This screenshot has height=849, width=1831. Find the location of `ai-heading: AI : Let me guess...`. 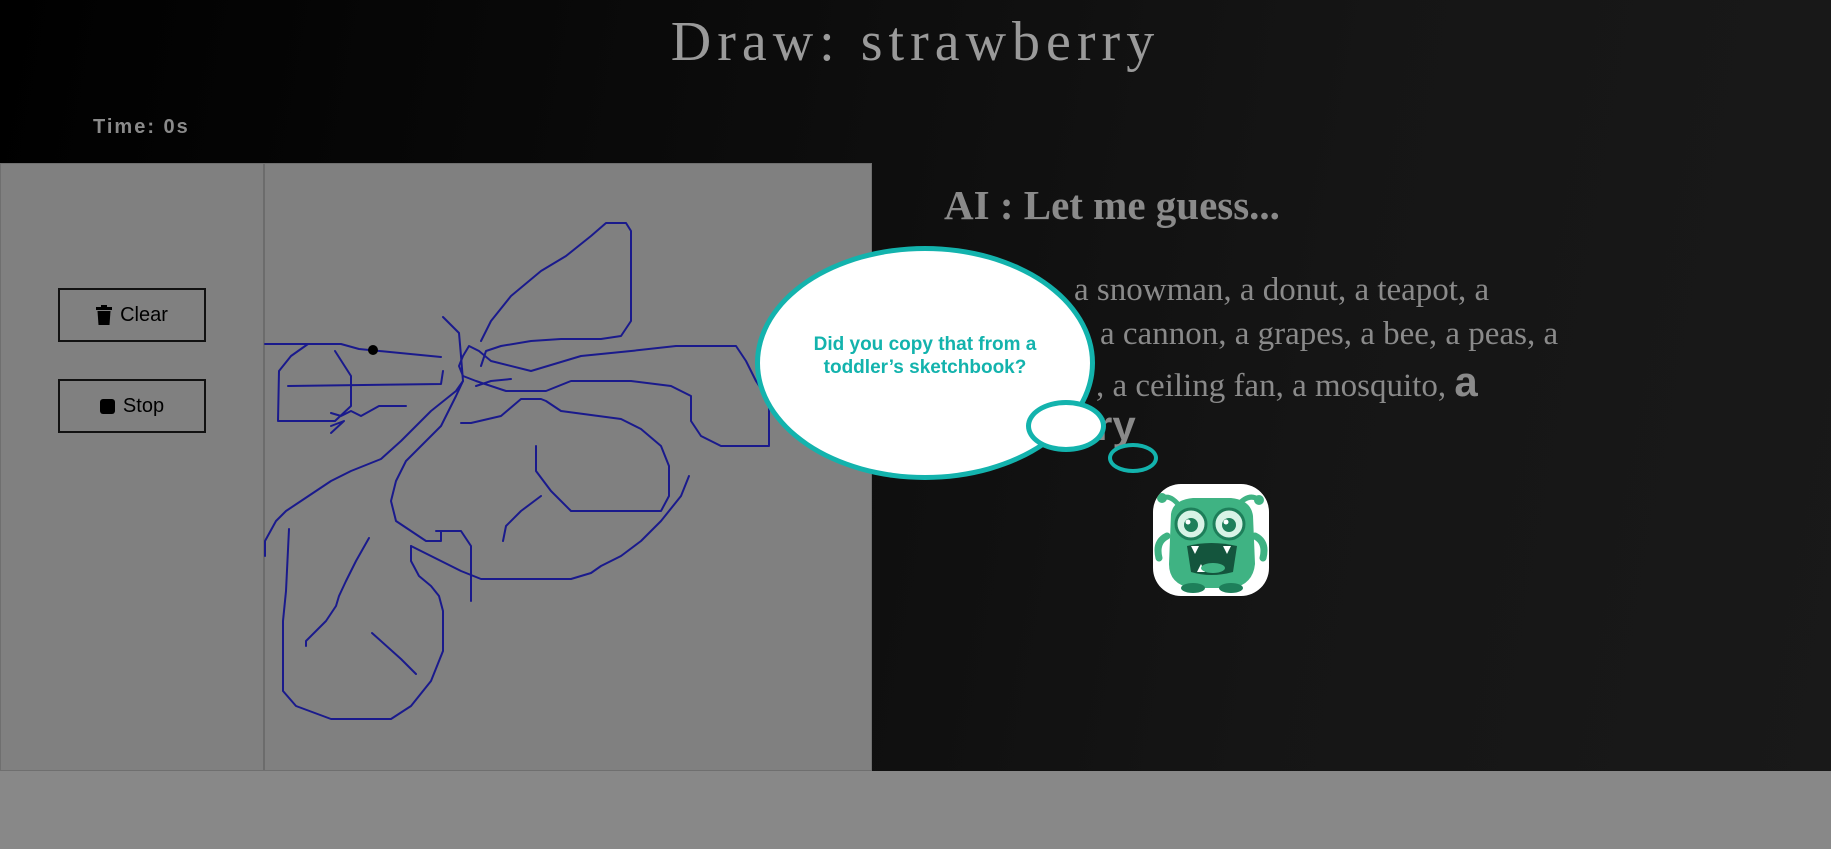

ai-heading: AI : Let me guess... is located at coordinates (1112, 205).